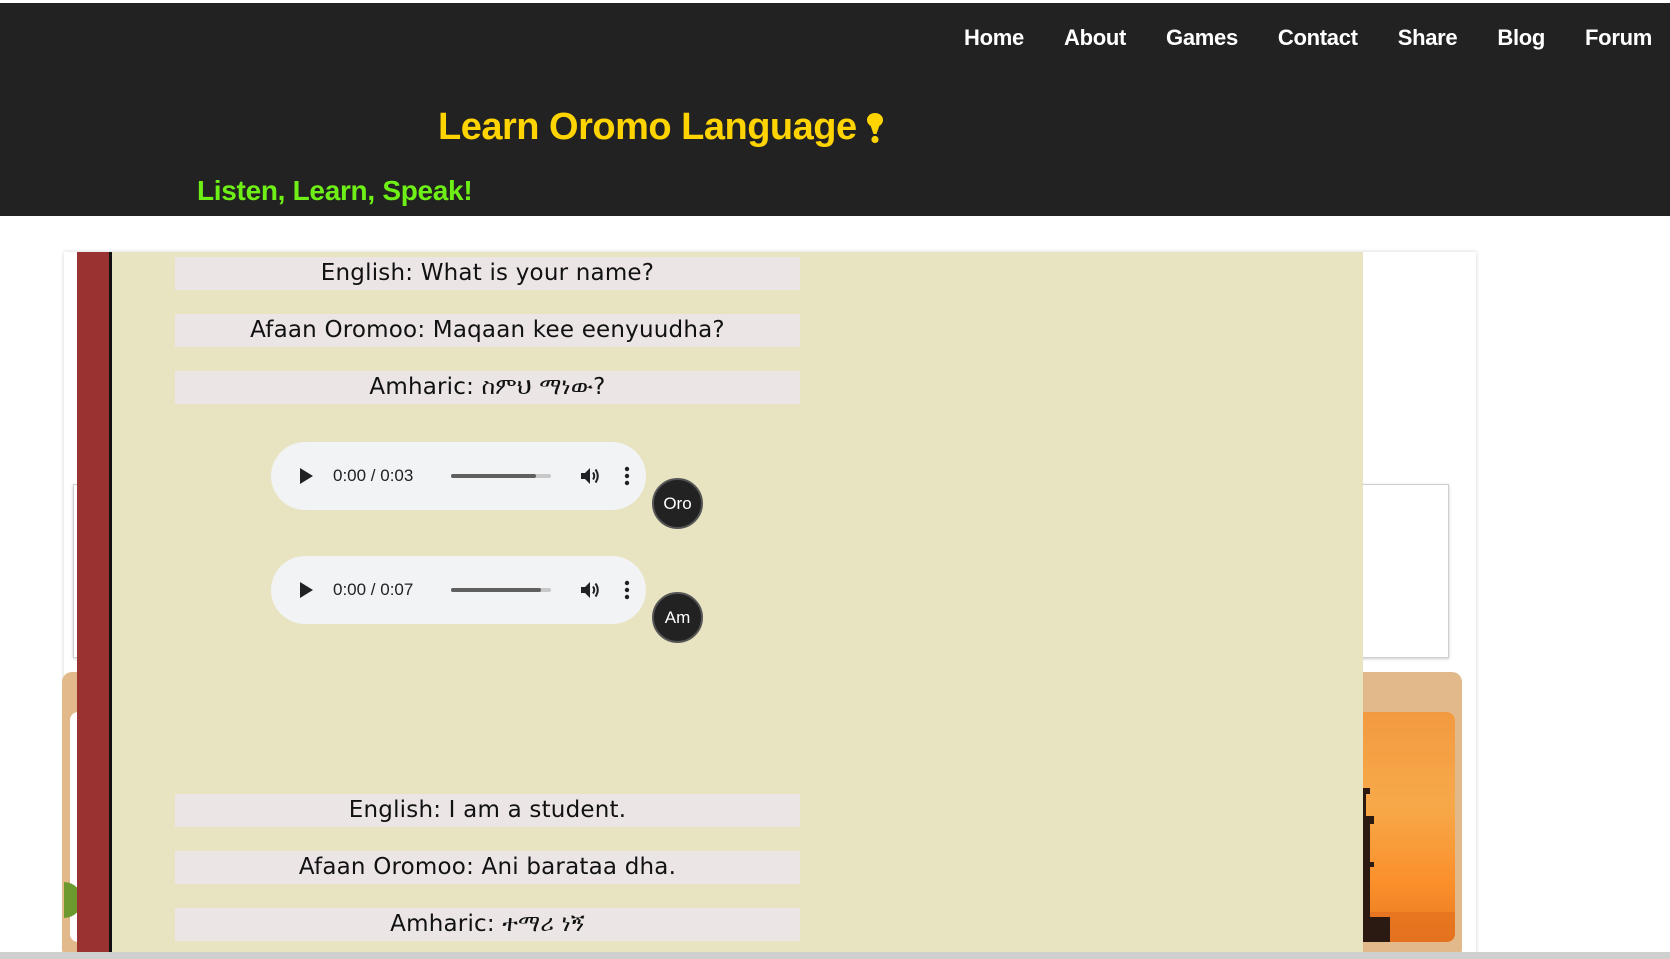  I want to click on phrase-oromo: Afaan Oromoo: Maqaan kee eenyuudha?, so click(487, 330).